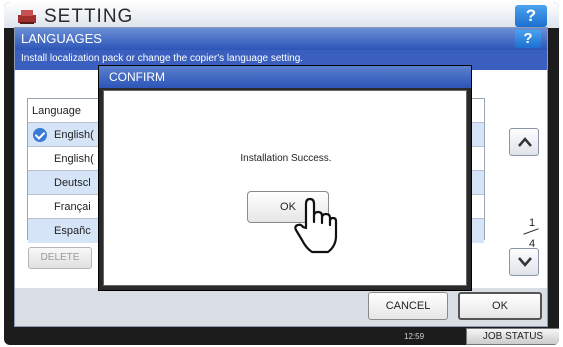 This screenshot has width=563, height=347. What do you see at coordinates (285, 77) in the screenshot?
I see `confirm-header: CONFIRM` at bounding box center [285, 77].